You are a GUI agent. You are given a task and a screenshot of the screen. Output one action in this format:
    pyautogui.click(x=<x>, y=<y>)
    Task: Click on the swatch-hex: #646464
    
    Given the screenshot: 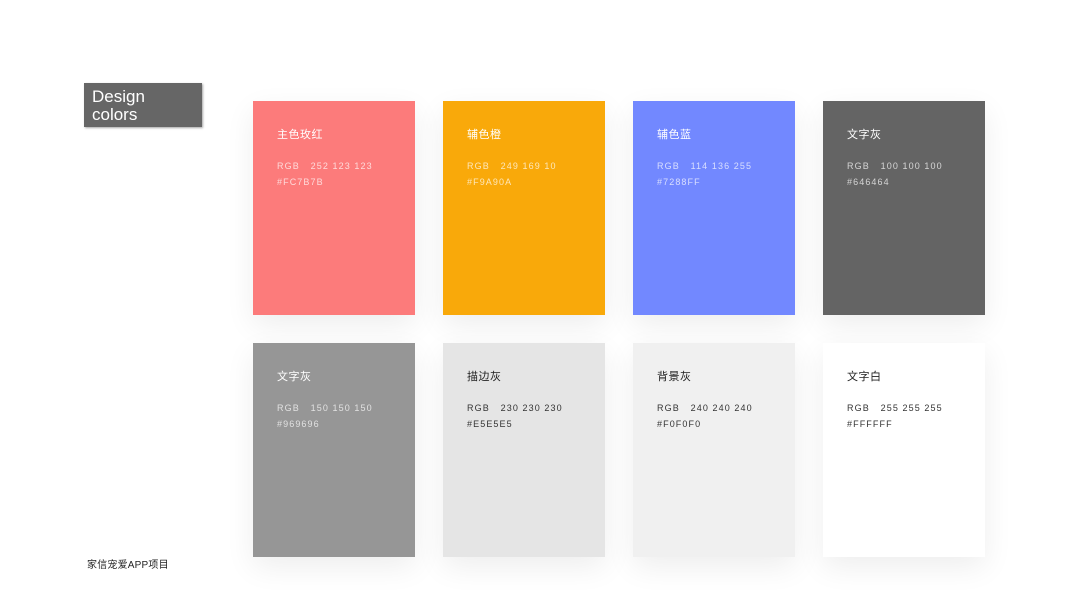 What is the action you would take?
    pyautogui.click(x=868, y=182)
    